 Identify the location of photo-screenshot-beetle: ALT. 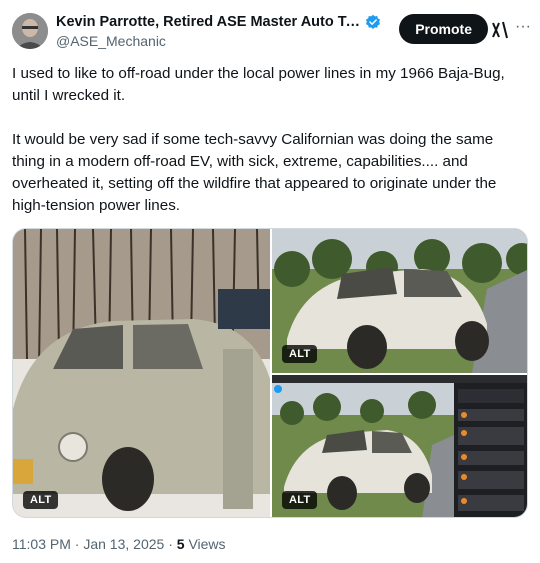
(399, 446).